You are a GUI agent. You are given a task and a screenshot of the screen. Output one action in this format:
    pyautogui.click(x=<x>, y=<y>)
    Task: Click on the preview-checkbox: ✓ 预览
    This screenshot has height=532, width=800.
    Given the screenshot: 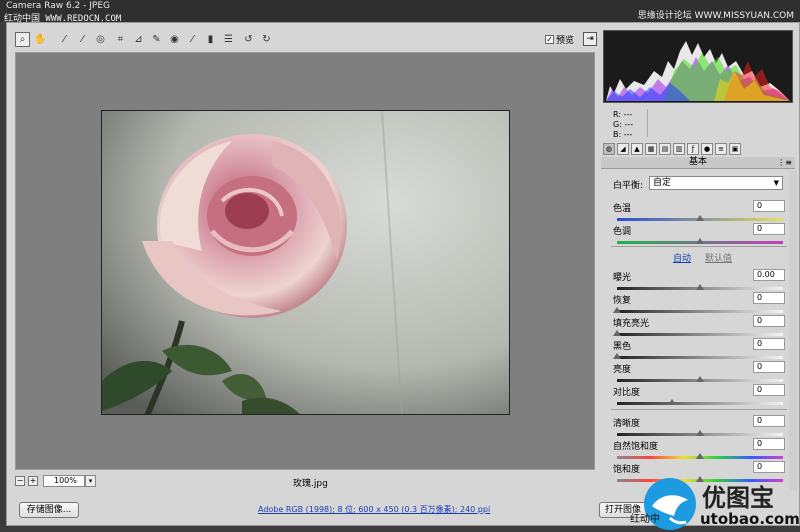 What is the action you would take?
    pyautogui.click(x=559, y=39)
    